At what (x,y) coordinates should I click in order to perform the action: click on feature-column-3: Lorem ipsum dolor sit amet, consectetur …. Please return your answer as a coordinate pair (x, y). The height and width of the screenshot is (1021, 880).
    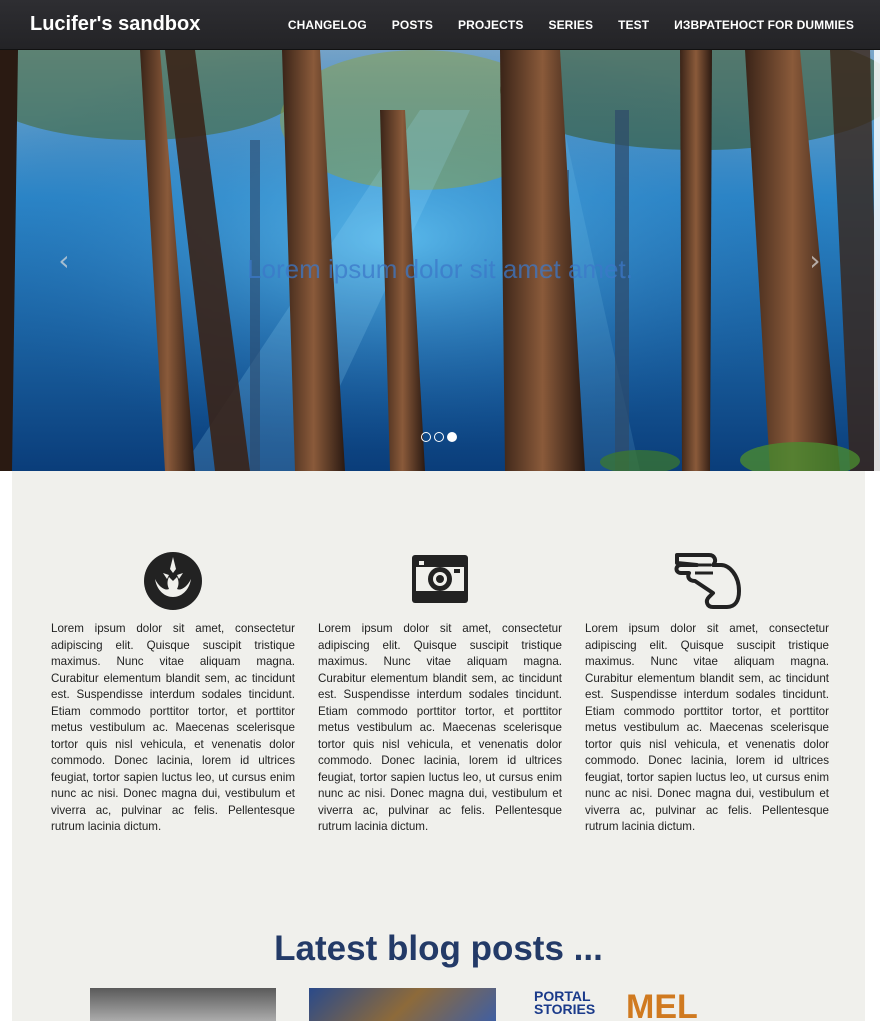
    Looking at the image, I should click on (707, 693).